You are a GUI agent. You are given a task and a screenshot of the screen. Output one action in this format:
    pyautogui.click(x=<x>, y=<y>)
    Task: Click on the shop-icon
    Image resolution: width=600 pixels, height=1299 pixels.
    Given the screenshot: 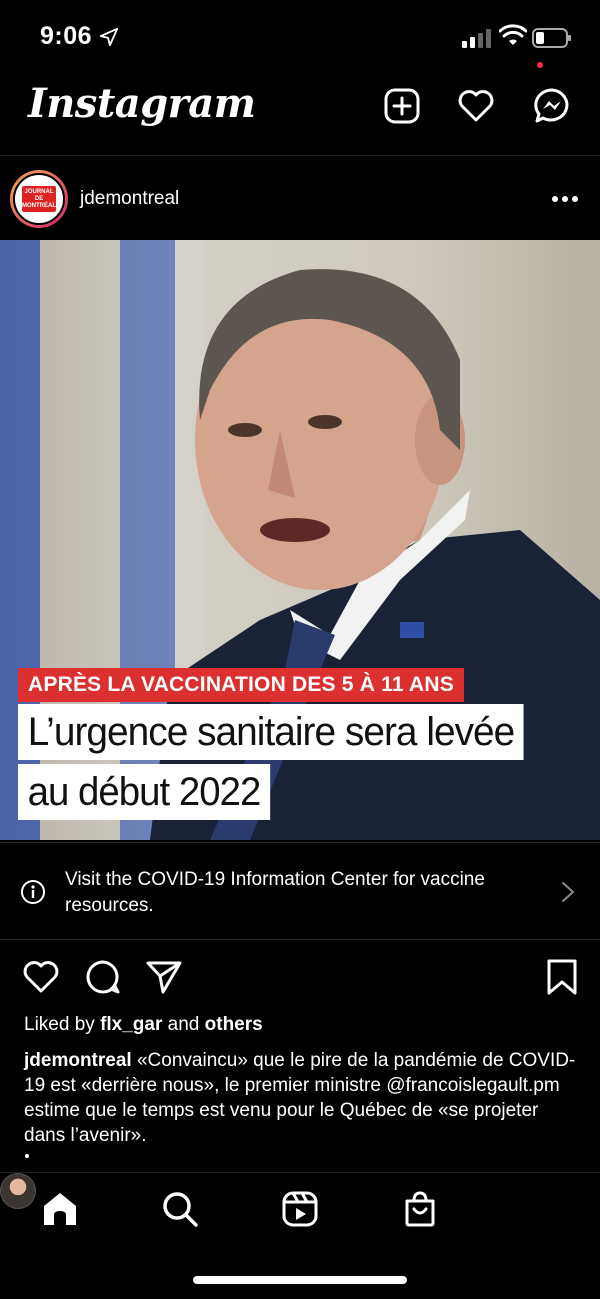 What is the action you would take?
    pyautogui.click(x=420, y=1209)
    